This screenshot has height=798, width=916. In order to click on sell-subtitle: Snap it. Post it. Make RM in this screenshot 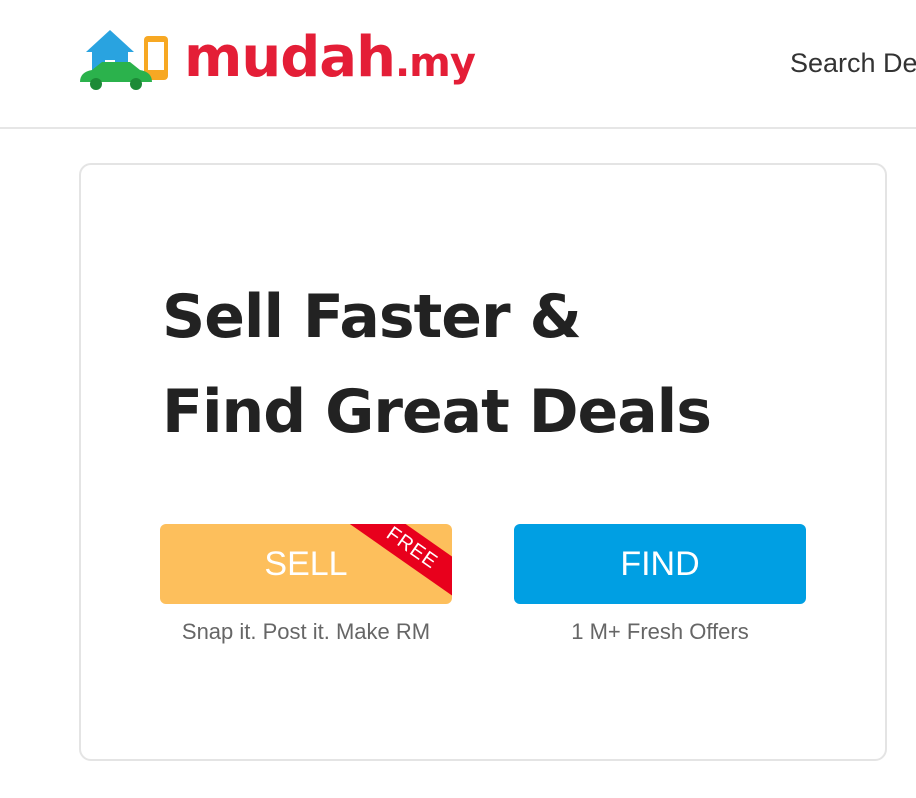, I will do `click(306, 631)`.